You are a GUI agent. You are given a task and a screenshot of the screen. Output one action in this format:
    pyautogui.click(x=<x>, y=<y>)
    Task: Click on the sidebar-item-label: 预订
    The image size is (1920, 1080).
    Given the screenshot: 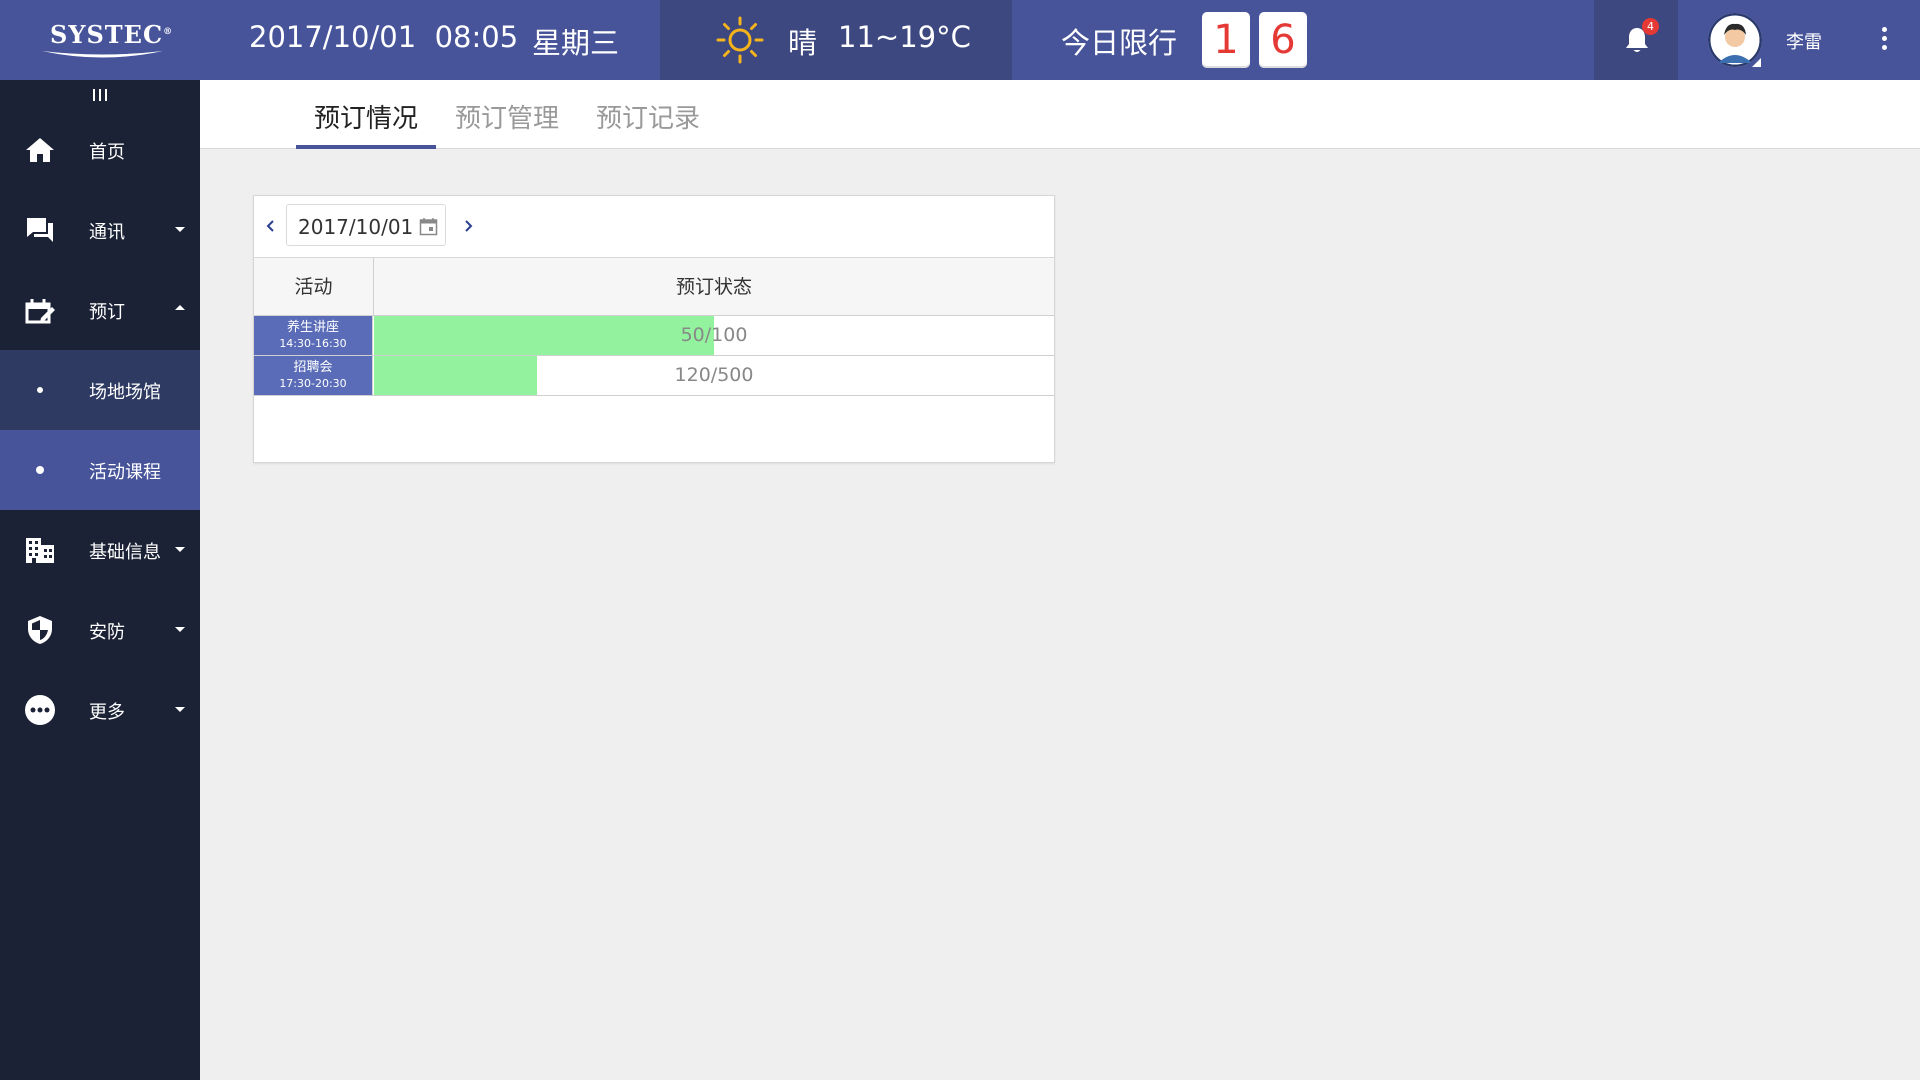 What is the action you would take?
    pyautogui.click(x=107, y=312)
    